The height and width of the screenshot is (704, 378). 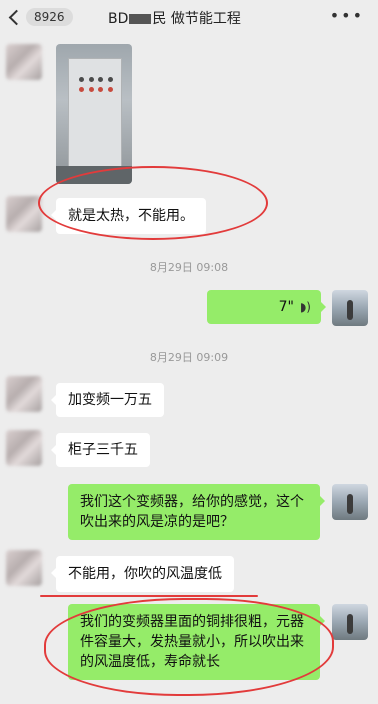 I want to click on incoming-message: 不能用，你吹的风温度低, so click(x=142, y=574).